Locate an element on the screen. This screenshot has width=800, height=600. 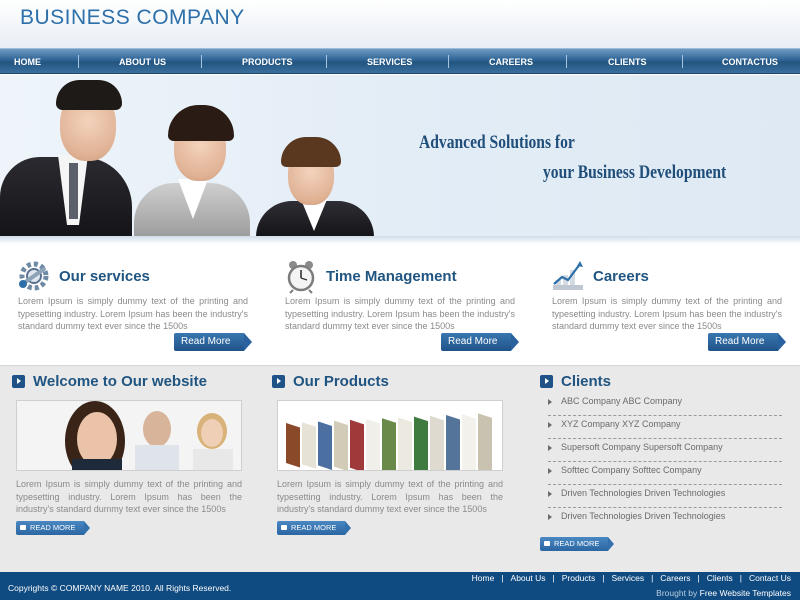
section-title: Welcome to Our website is located at coordinates (120, 382).